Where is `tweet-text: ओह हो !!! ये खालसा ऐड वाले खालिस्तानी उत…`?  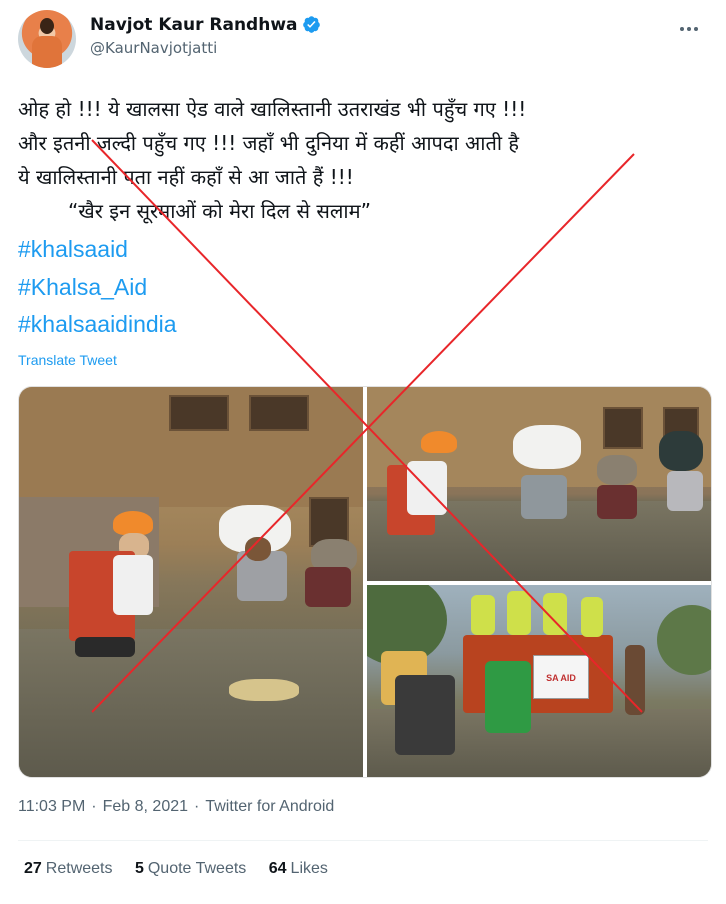
tweet-text: ओह हो !!! ये खालसा ऐड वाले खालिस्तानी उत… is located at coordinates (363, 160).